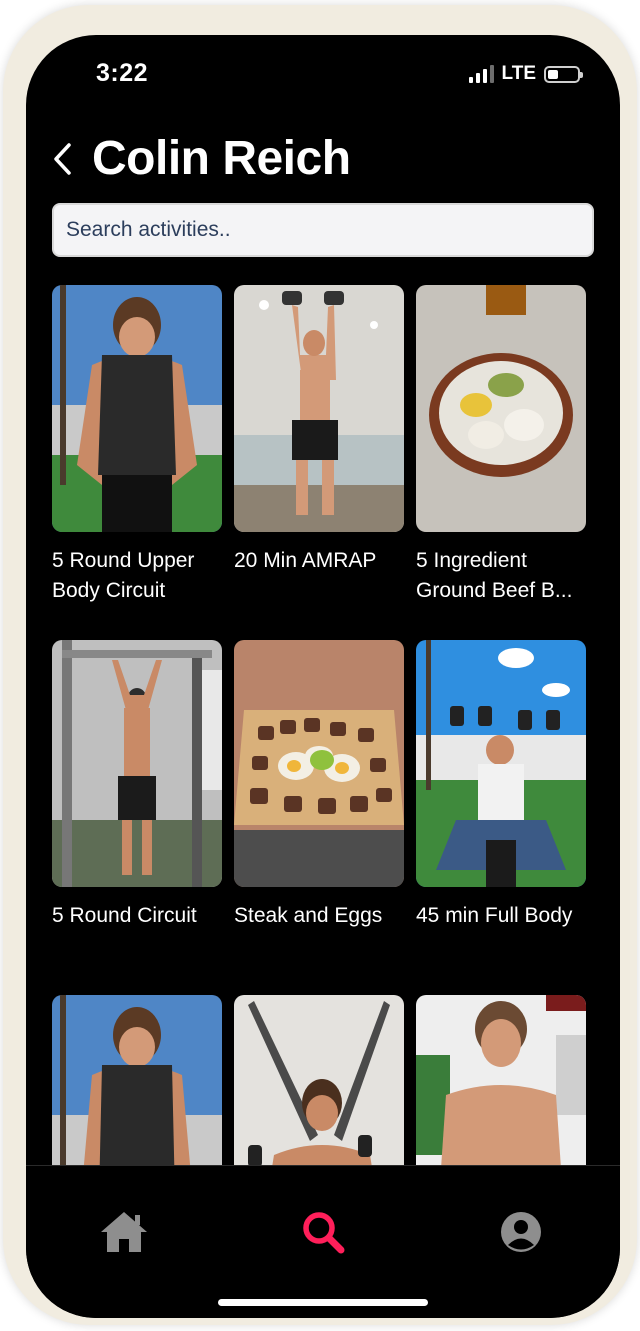 Image resolution: width=640 pixels, height=1331 pixels. I want to click on activity-title: 5 Round Upper Body Circuit, so click(123, 575).